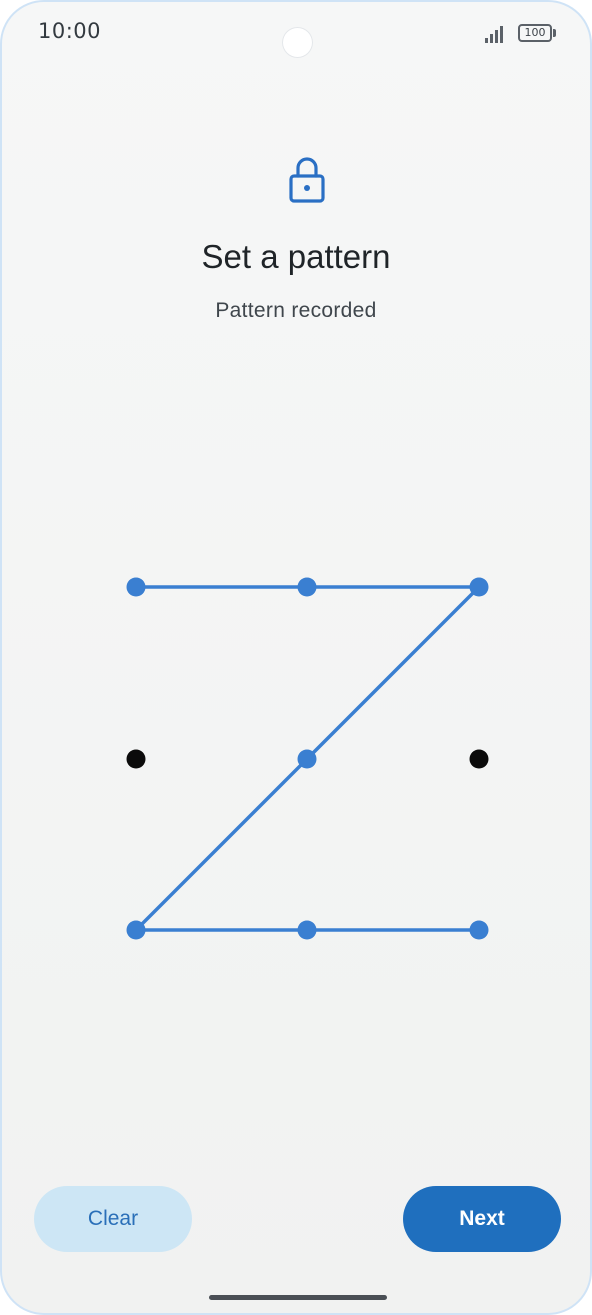 The height and width of the screenshot is (1315, 592). Describe the element at coordinates (113, 1219) in the screenshot. I see `clear-button: Clear` at that location.